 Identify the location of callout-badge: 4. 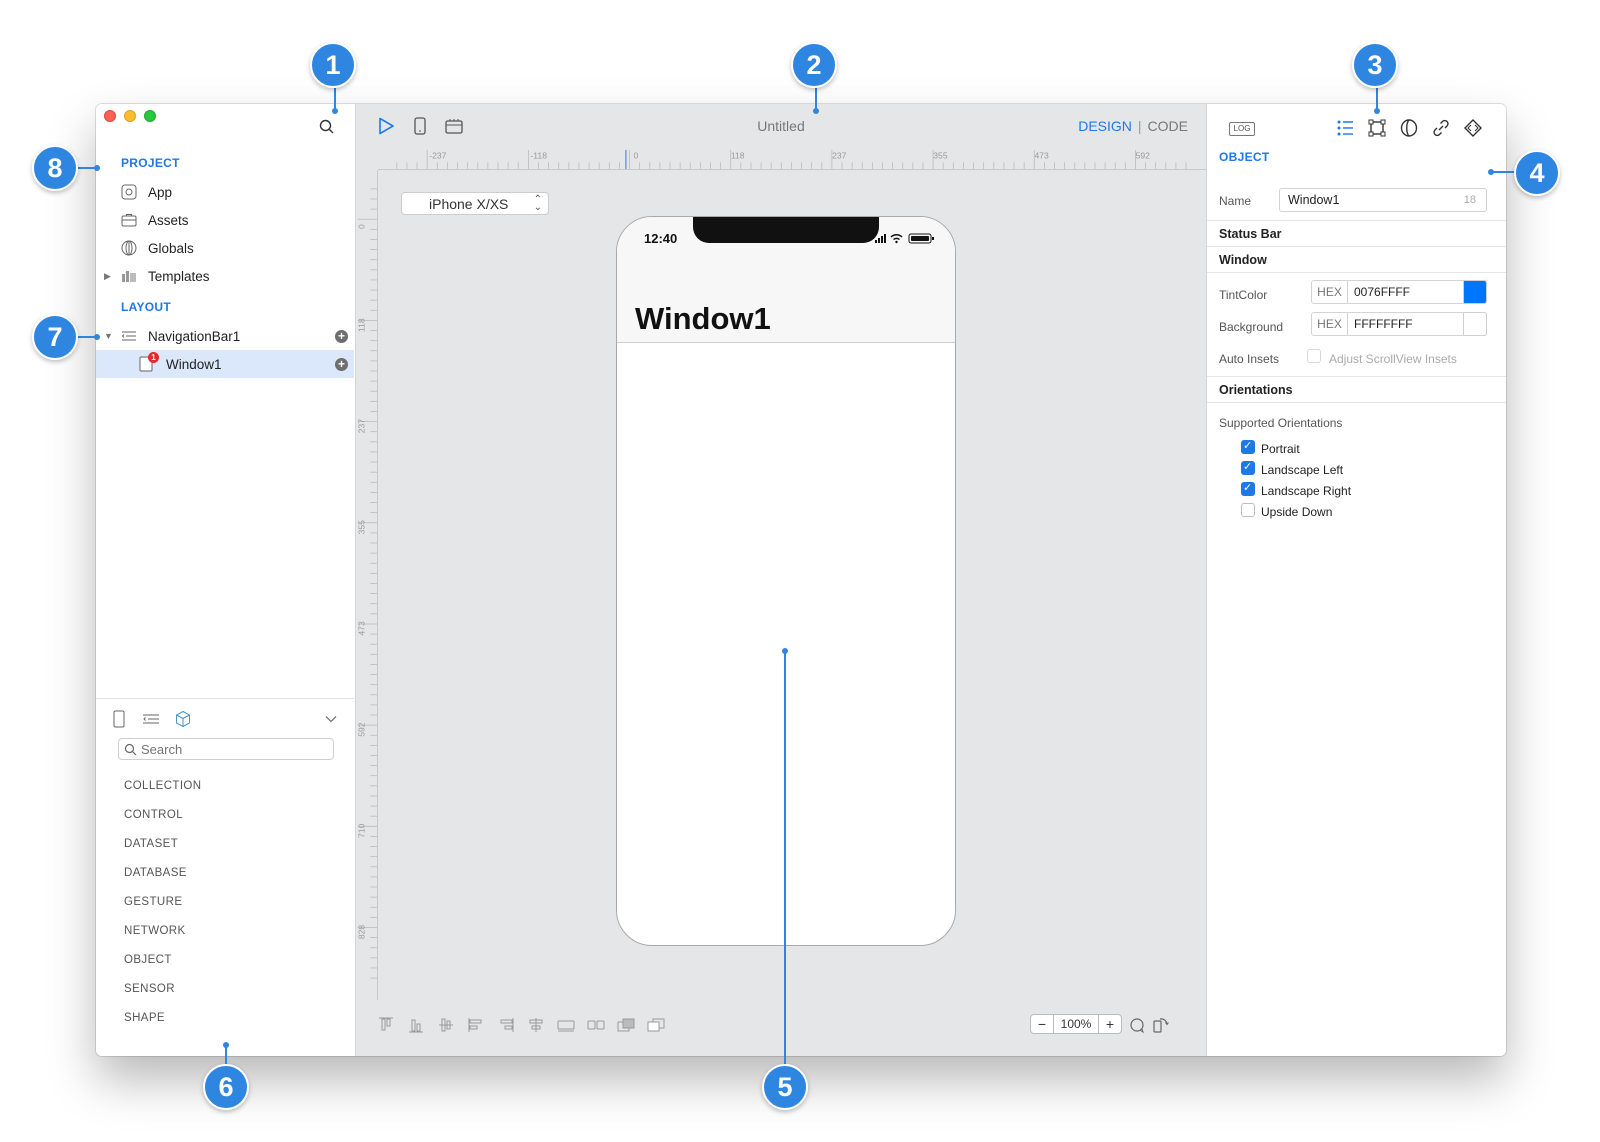
(1537, 173).